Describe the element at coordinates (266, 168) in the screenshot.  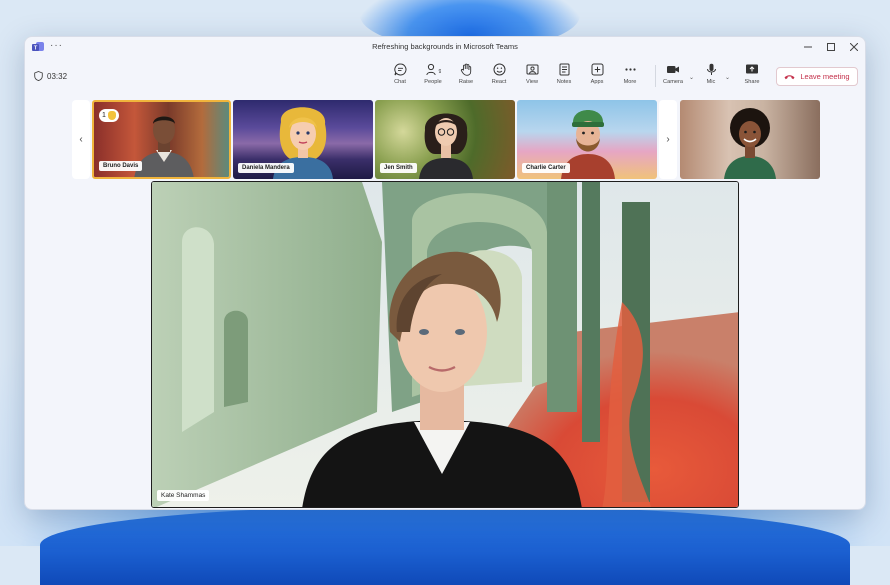
I see `participant-name: Daniela Mandera` at that location.